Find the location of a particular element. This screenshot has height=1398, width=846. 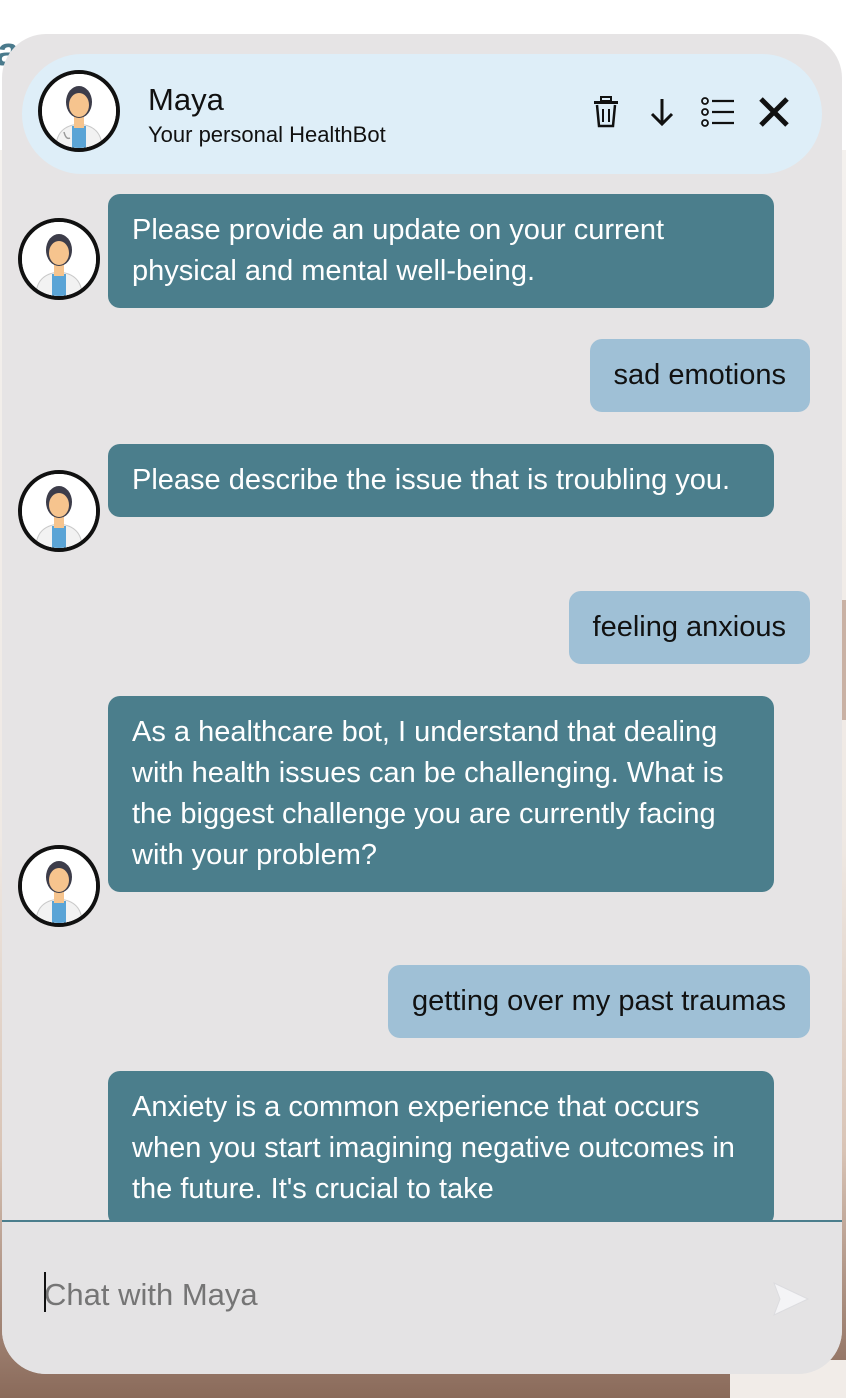

user-message: getting over my past traumas is located at coordinates (599, 1001).